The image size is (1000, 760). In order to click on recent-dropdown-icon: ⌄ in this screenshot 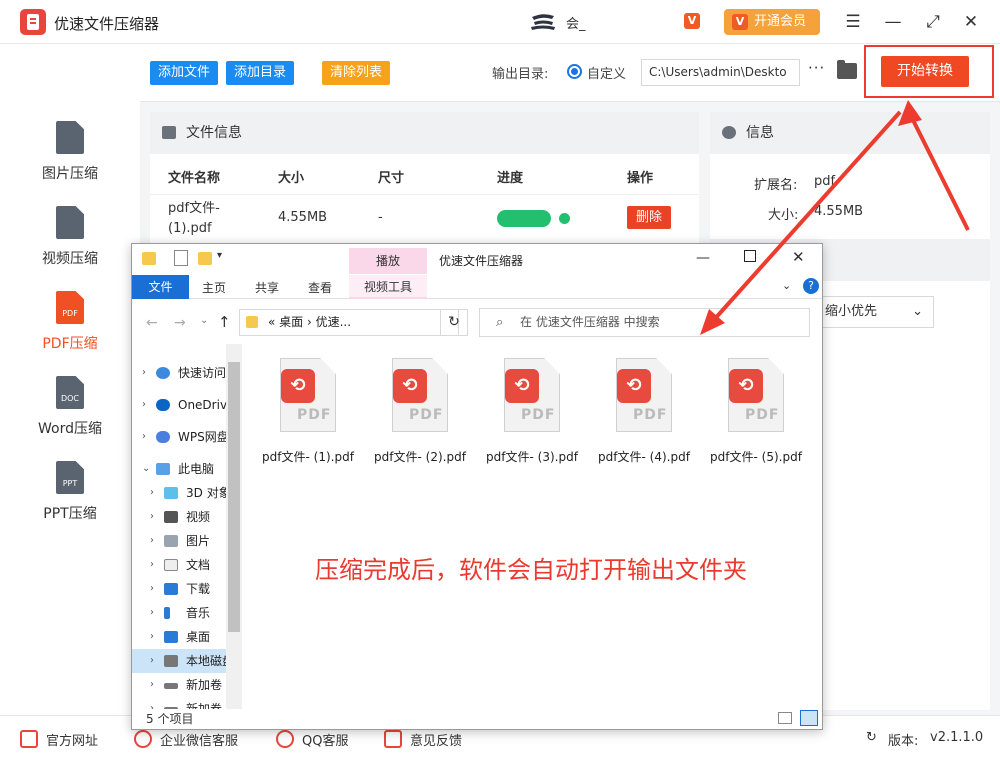, I will do `click(204, 320)`.